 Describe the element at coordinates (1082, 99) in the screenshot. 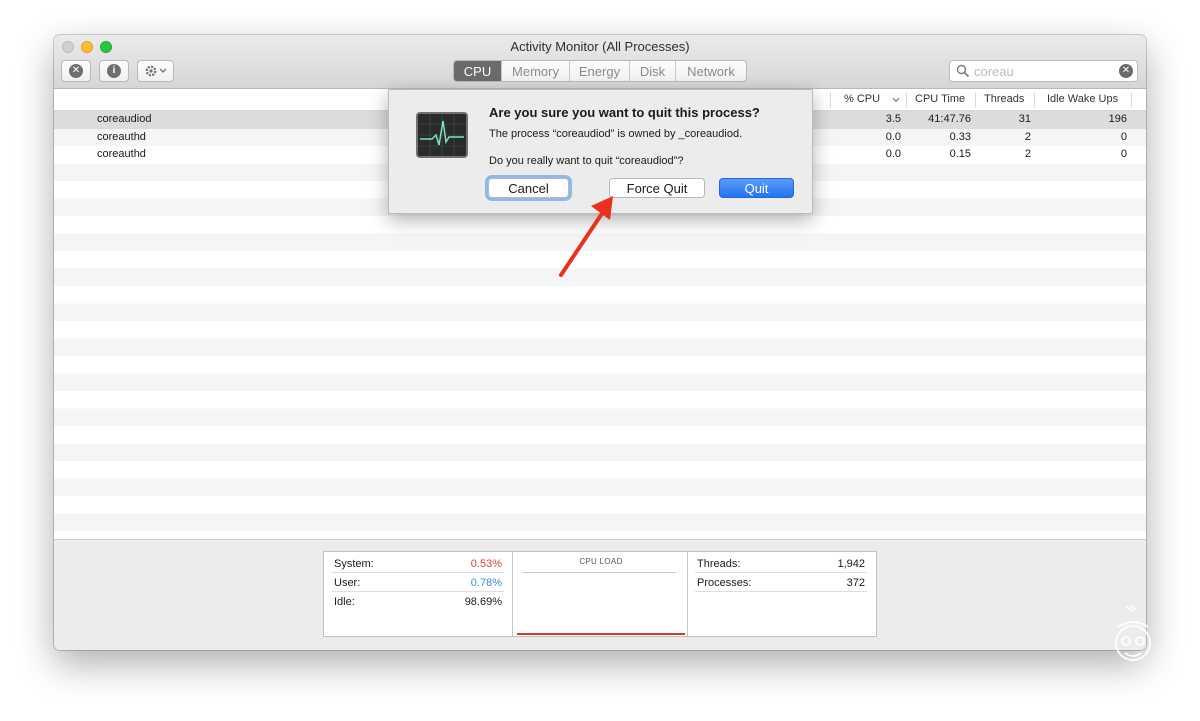

I see `column-idle-wake-ups: Idle Wake Ups` at that location.